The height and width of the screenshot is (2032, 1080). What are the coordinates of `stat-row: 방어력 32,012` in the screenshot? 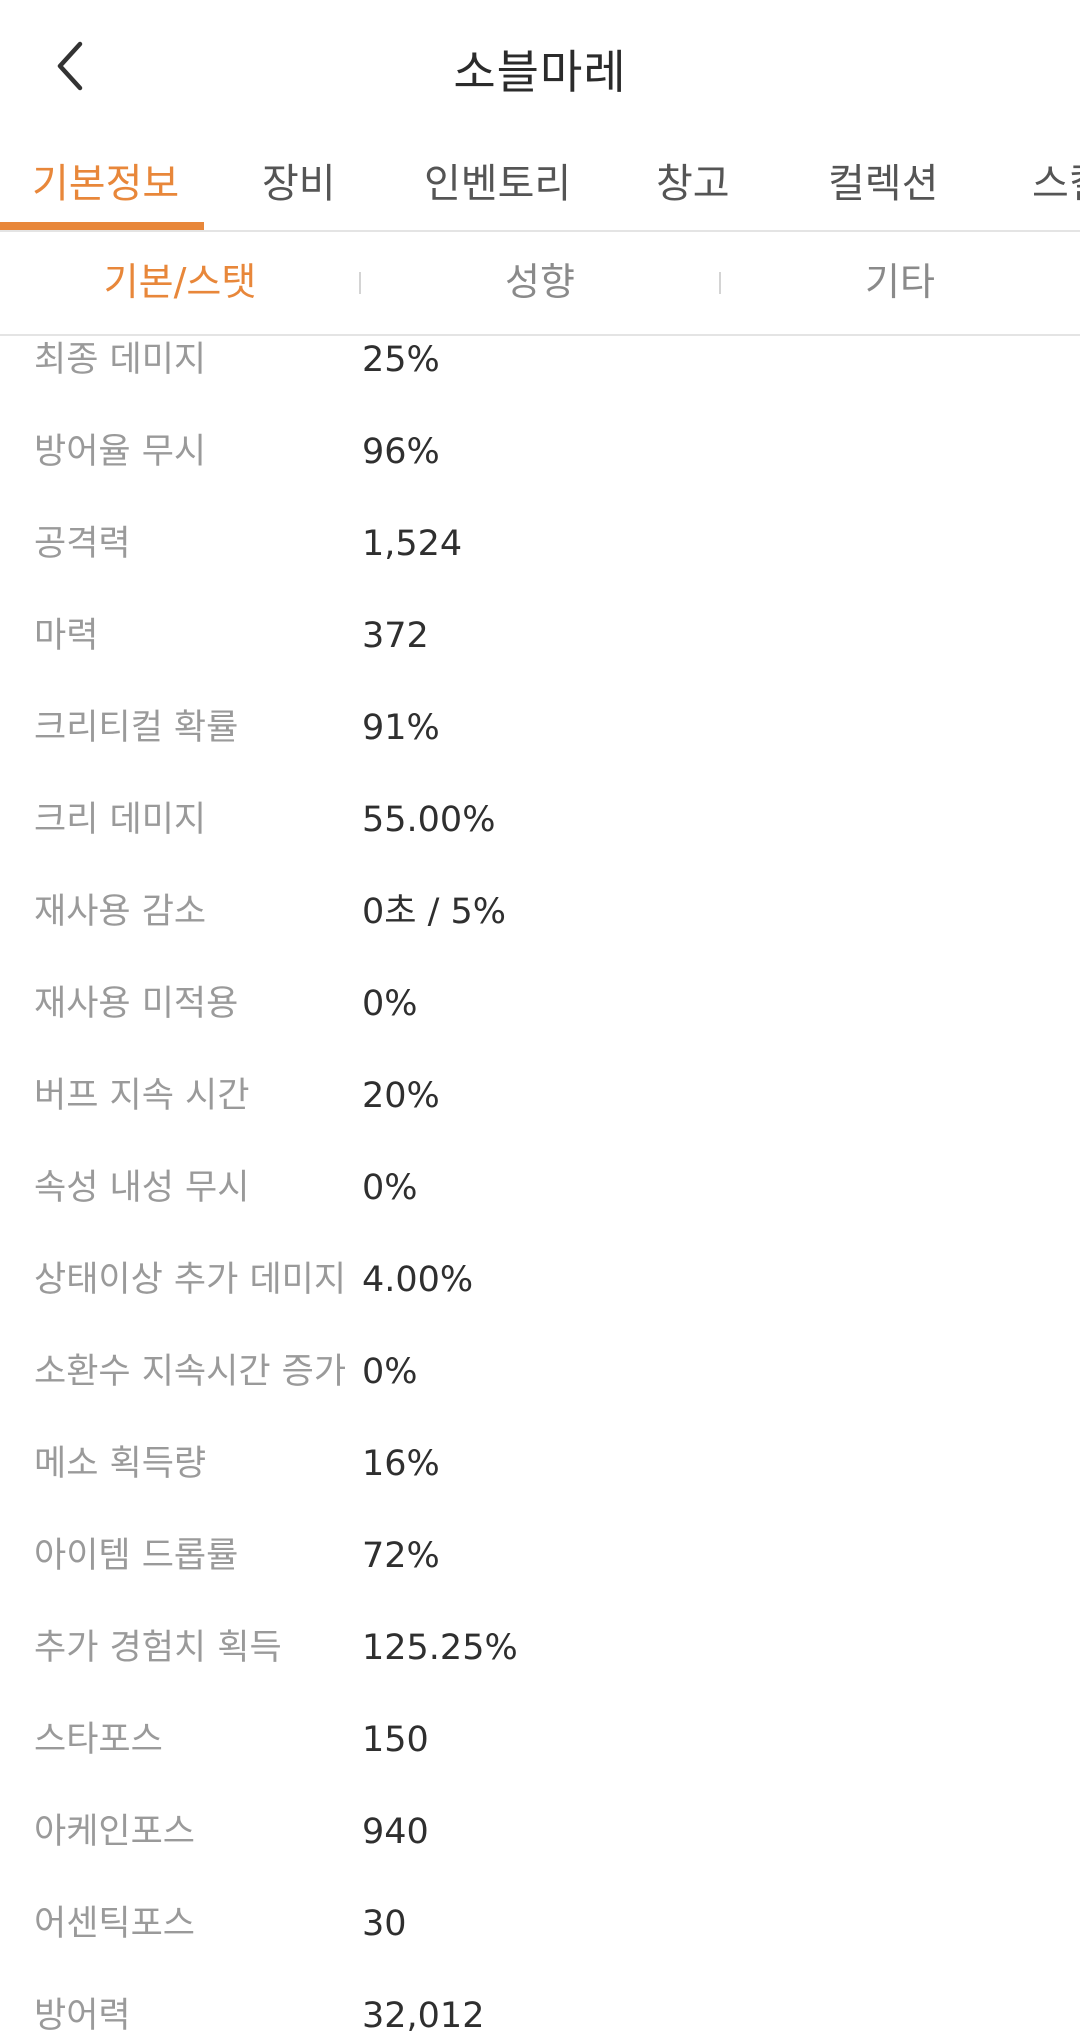 It's located at (540, 2001).